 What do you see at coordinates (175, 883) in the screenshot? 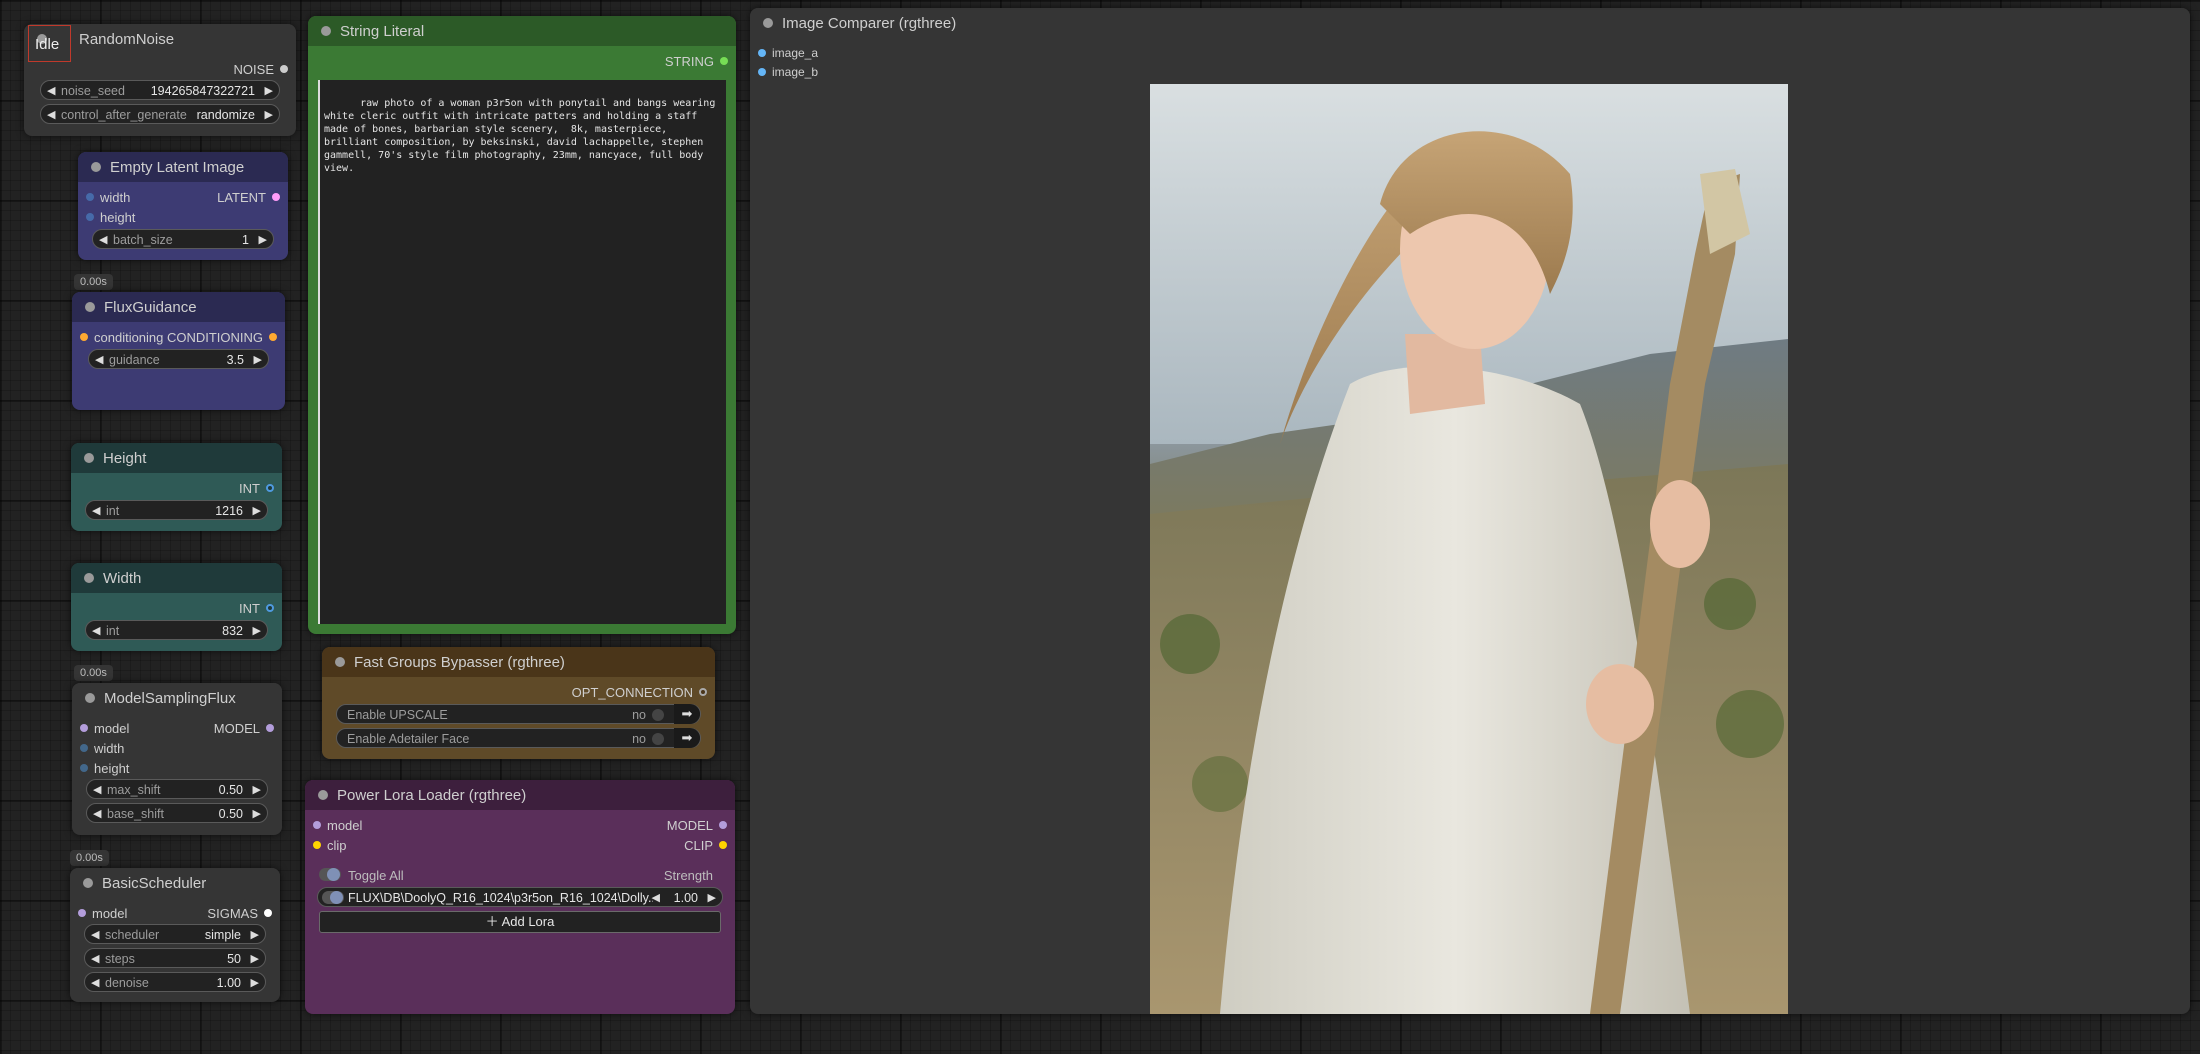
I see `node-title-bar: BasicScheduler` at bounding box center [175, 883].